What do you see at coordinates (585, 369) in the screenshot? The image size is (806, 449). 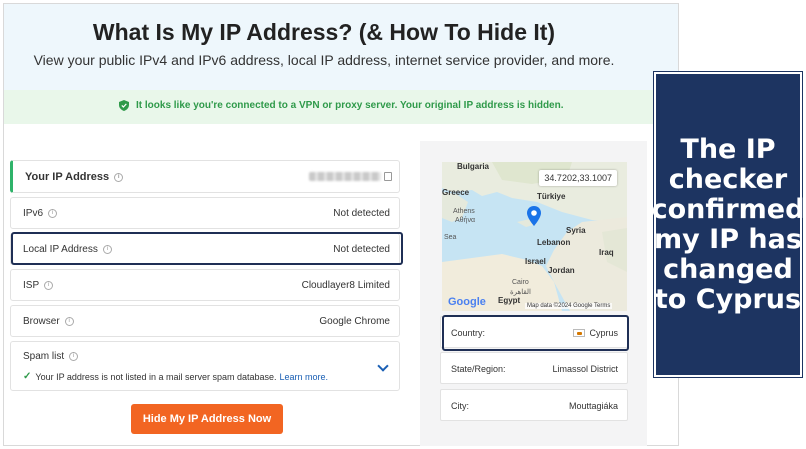 I see `region-value: Limassol District` at bounding box center [585, 369].